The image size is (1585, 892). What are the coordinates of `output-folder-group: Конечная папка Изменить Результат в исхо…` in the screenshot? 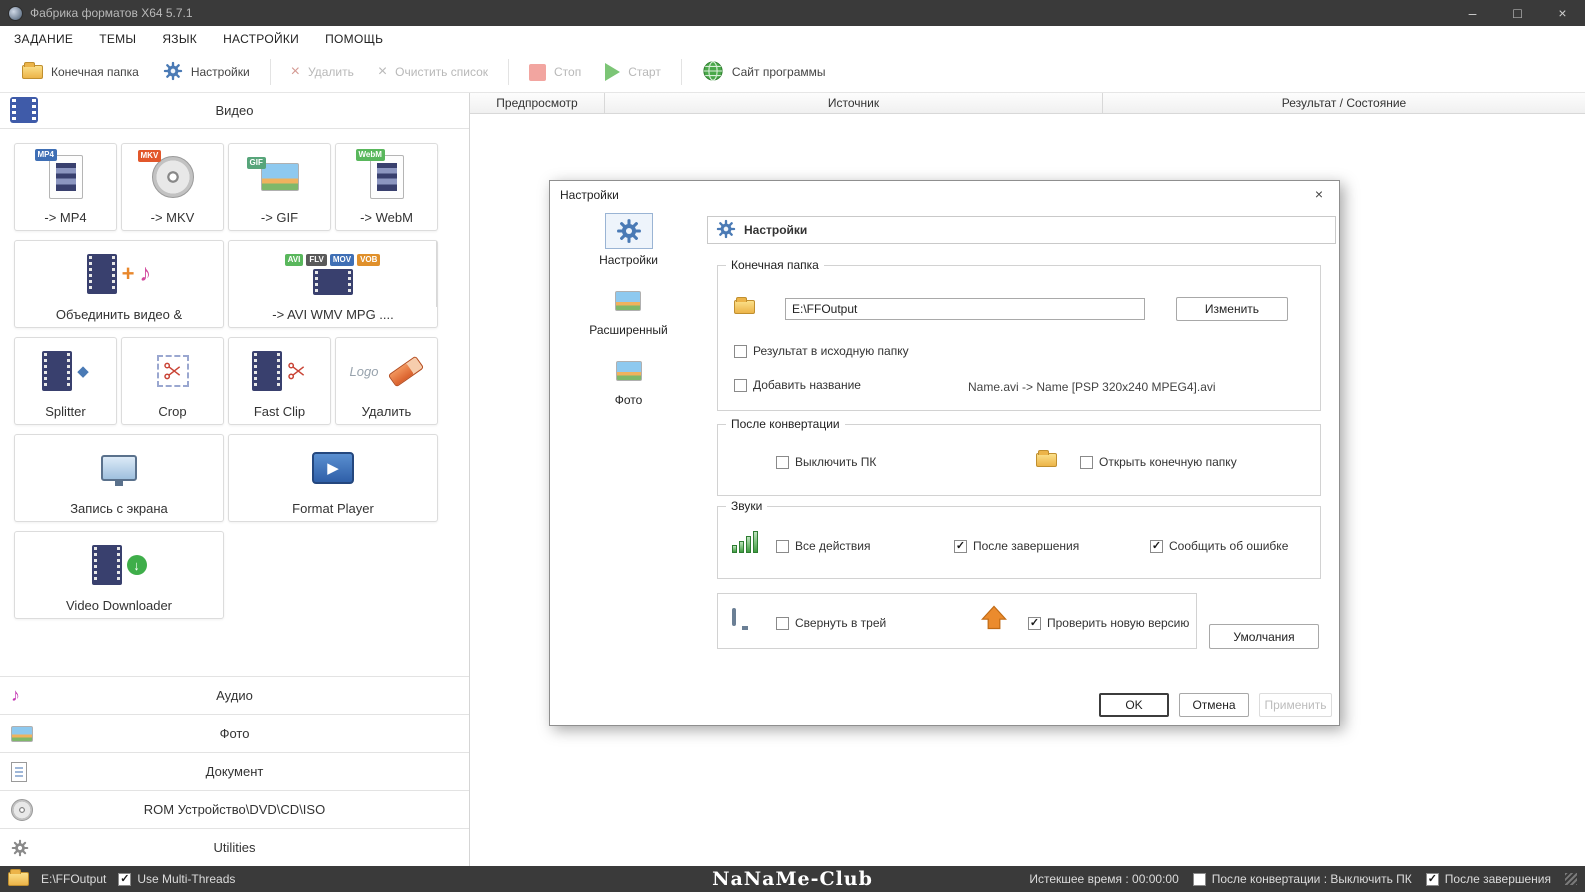 It's located at (1019, 334).